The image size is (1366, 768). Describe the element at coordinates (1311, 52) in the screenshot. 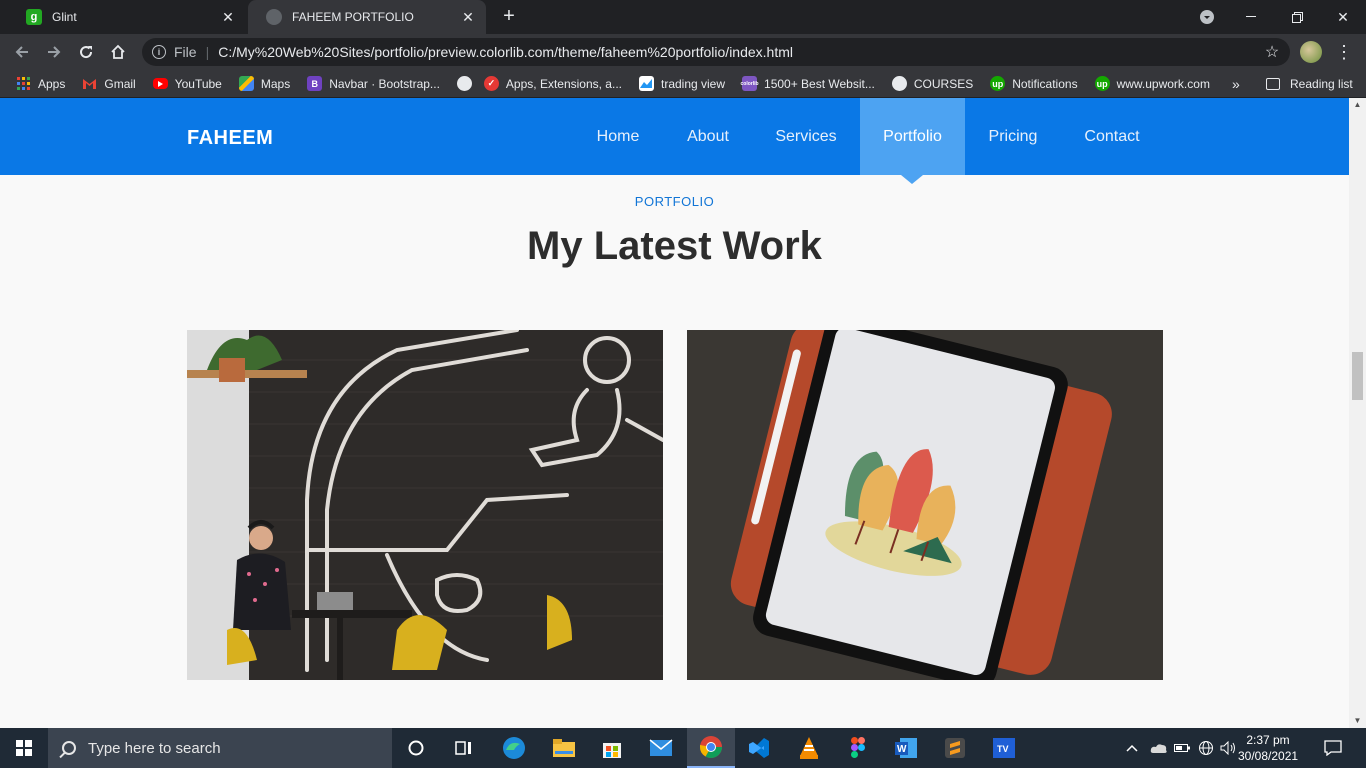

I see `profile-avatar` at that location.